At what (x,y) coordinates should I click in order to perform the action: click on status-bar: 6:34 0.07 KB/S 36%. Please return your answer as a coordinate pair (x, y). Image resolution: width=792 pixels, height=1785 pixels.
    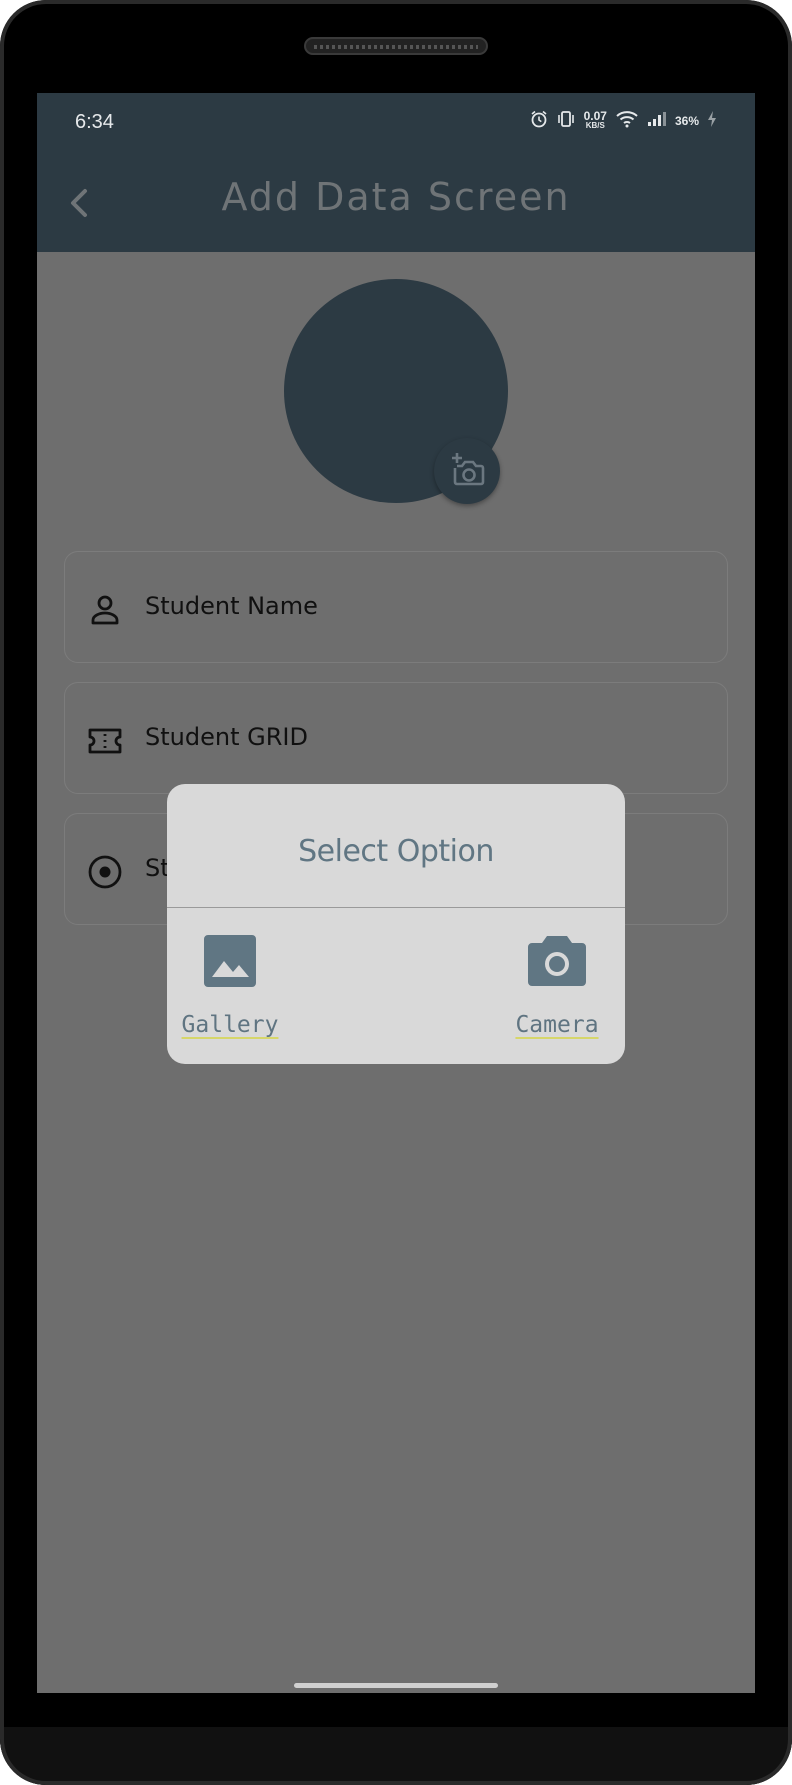
    Looking at the image, I should click on (396, 123).